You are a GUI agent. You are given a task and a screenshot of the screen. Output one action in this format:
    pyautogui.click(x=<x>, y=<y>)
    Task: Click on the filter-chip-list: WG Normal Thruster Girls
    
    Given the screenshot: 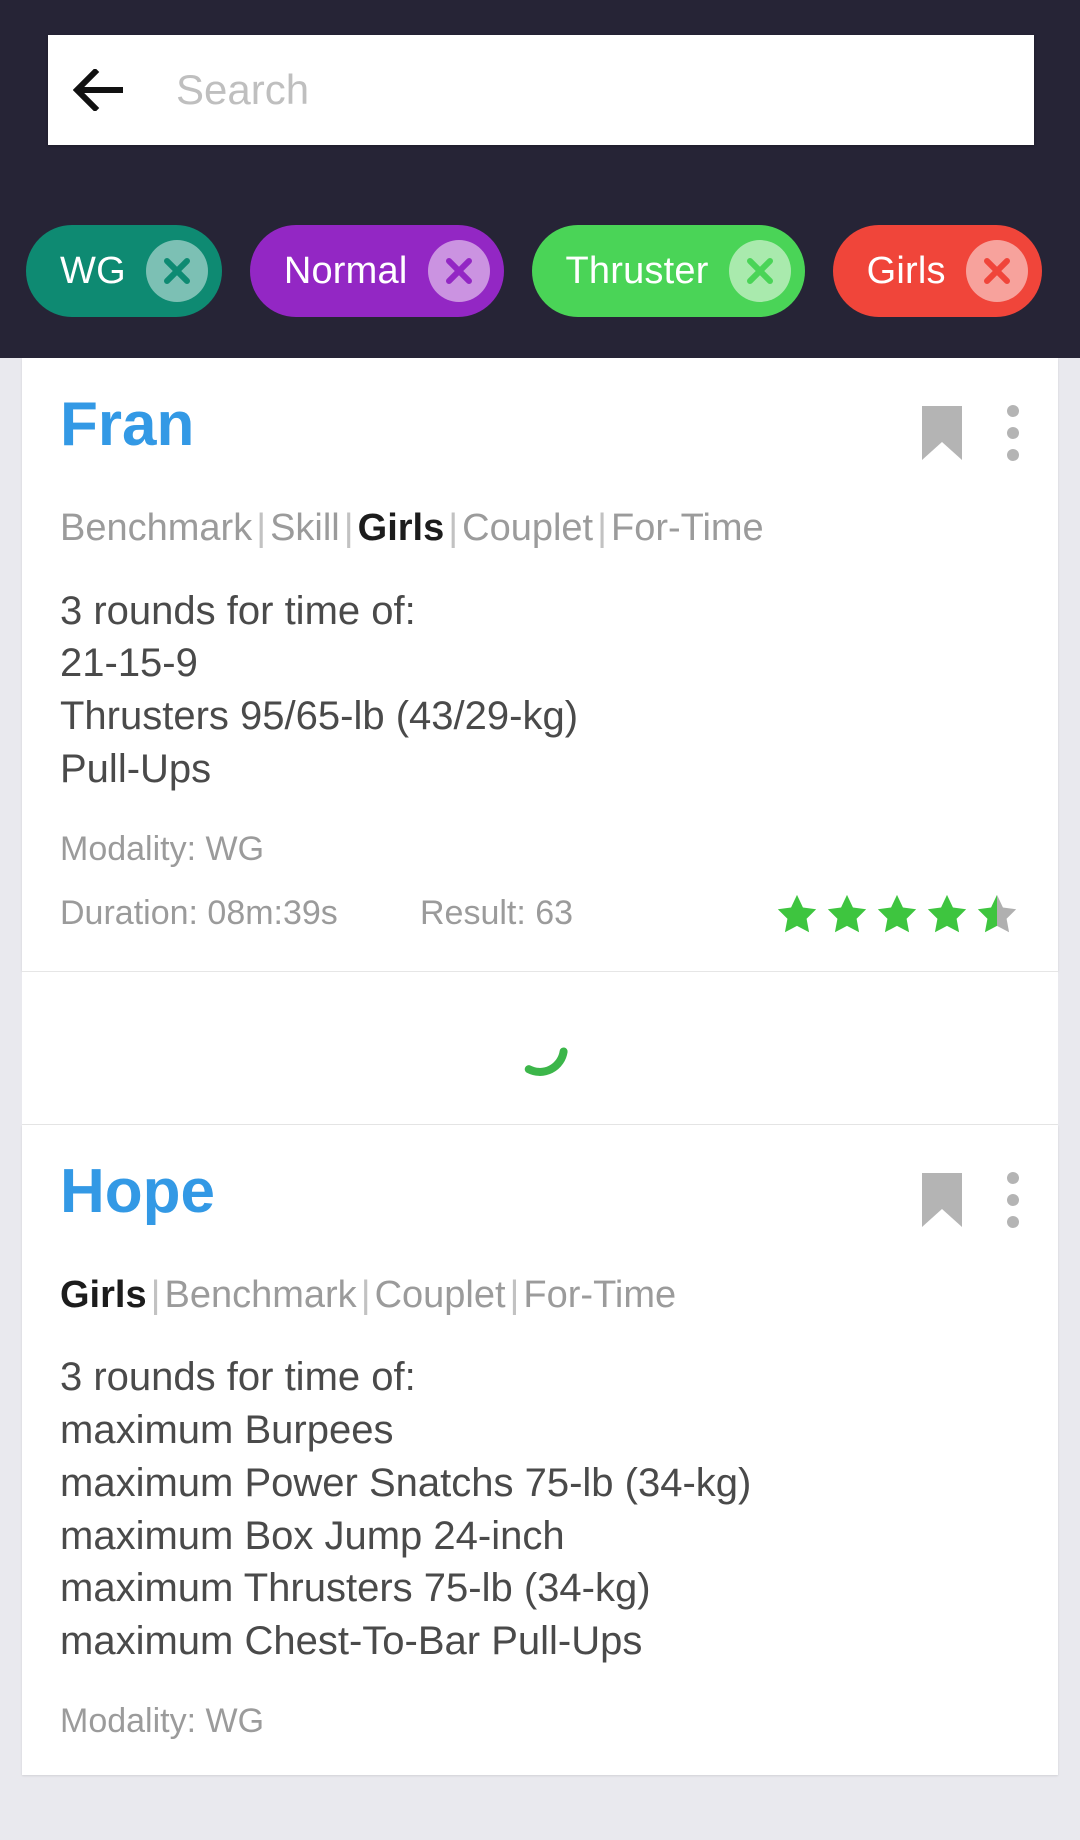 What is the action you would take?
    pyautogui.click(x=540, y=271)
    